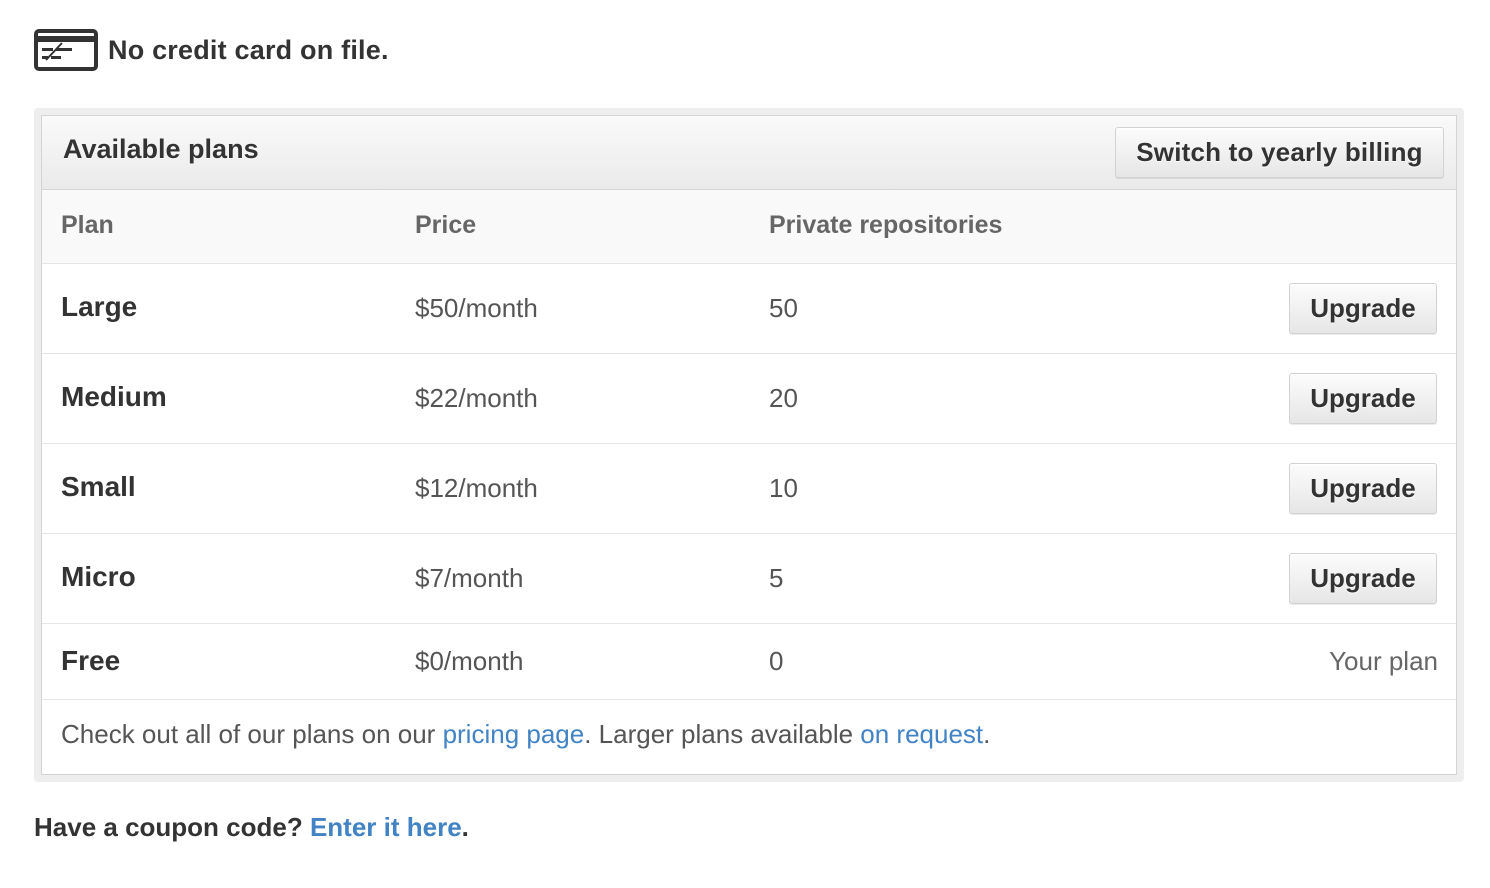 The height and width of the screenshot is (888, 1490). What do you see at coordinates (98, 576) in the screenshot?
I see `plan-name: Micro` at bounding box center [98, 576].